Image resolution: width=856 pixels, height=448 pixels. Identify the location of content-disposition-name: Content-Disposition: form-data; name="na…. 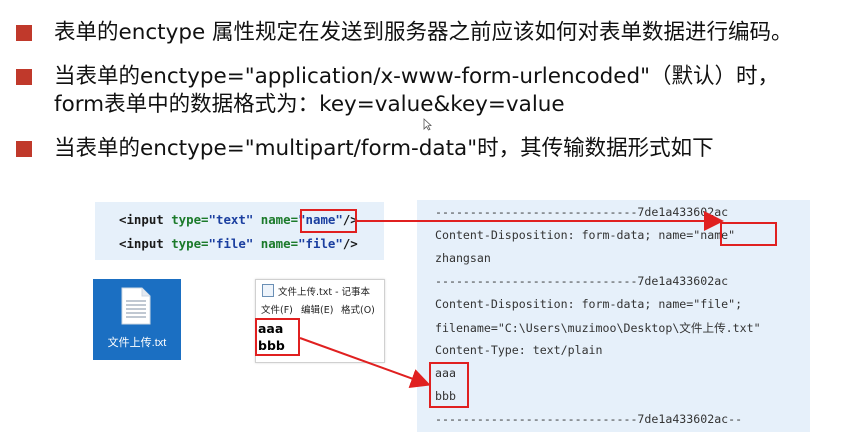
(585, 235).